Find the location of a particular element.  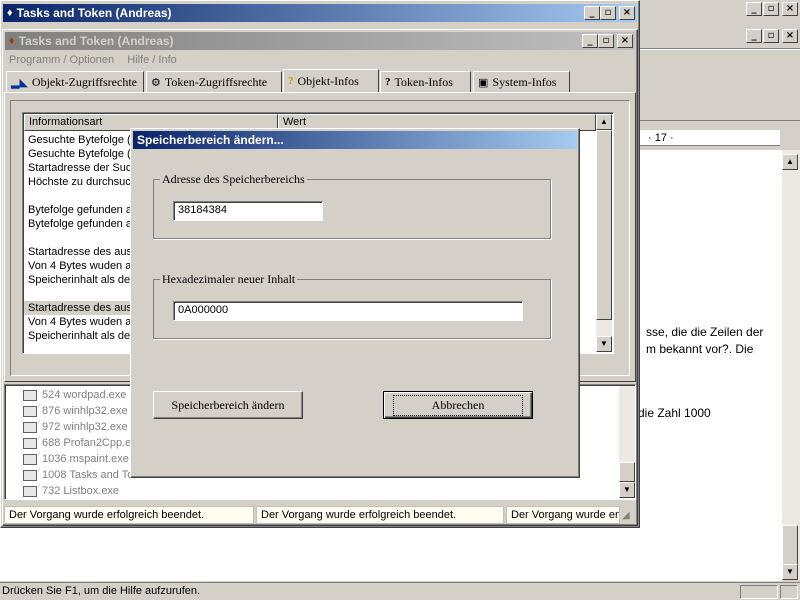

bg-doc-minimize-button: _ is located at coordinates (754, 36).